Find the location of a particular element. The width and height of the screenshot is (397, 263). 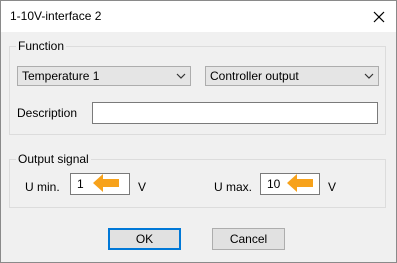

umin-unit: V is located at coordinates (142, 187).